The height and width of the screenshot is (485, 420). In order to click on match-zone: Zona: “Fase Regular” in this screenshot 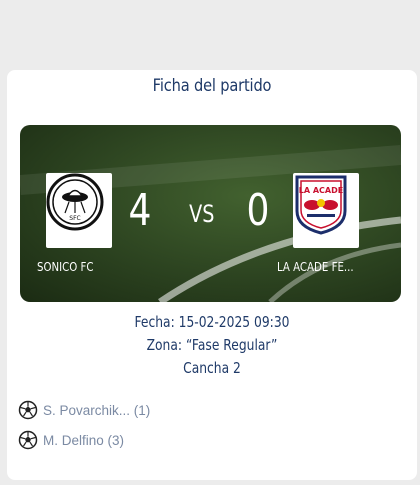, I will do `click(212, 345)`.